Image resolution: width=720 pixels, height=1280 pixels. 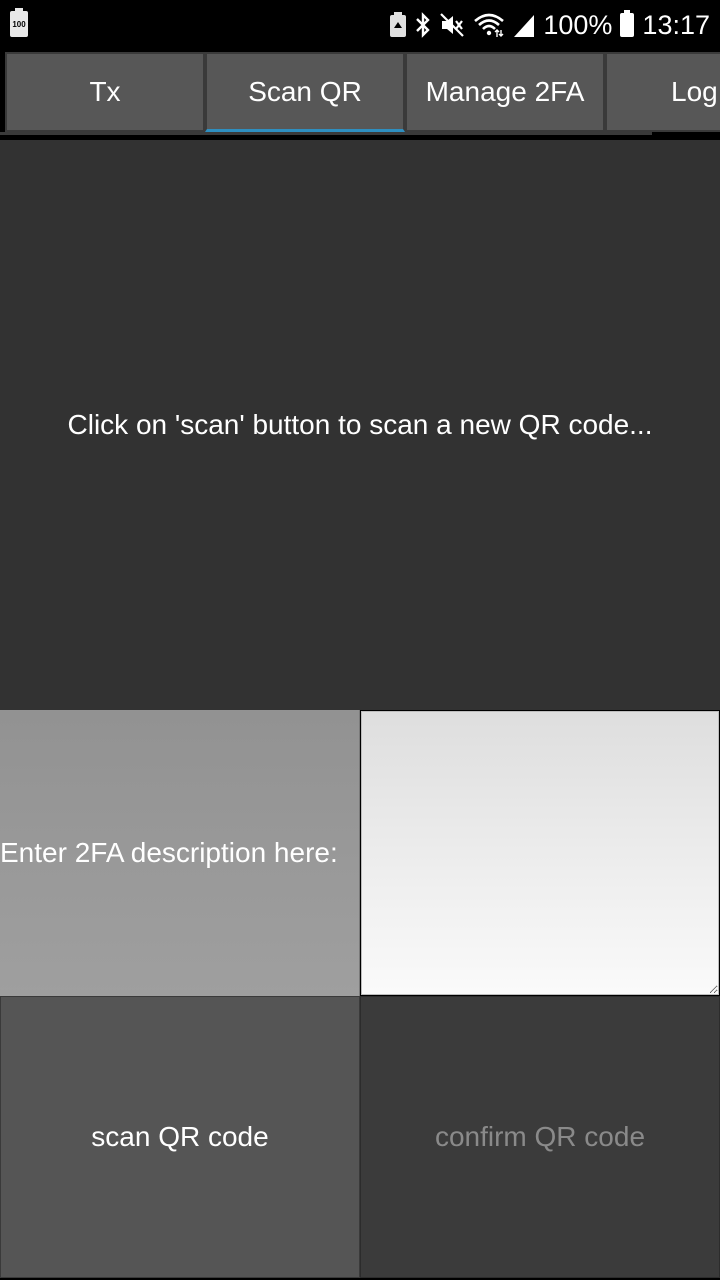 I want to click on mute-icon, so click(x=452, y=25).